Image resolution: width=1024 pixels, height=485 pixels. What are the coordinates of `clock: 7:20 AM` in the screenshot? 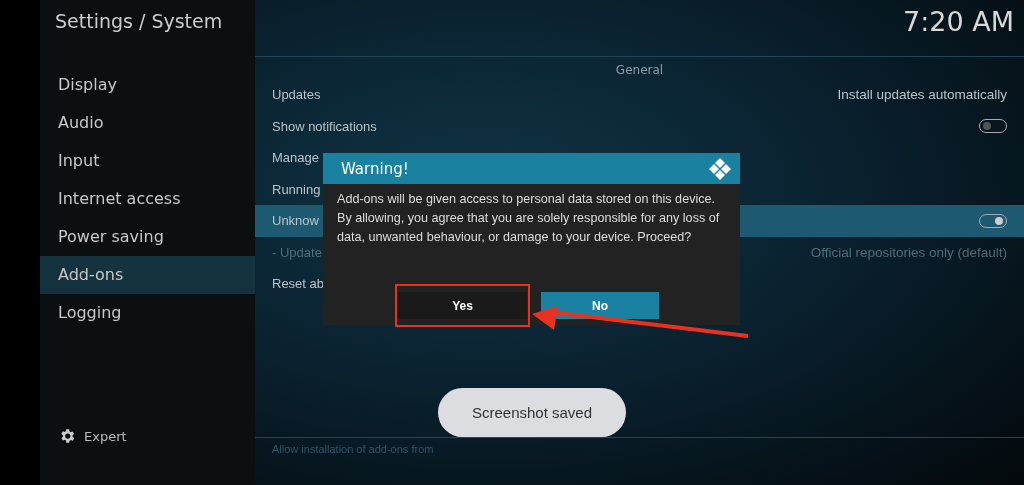 It's located at (958, 22).